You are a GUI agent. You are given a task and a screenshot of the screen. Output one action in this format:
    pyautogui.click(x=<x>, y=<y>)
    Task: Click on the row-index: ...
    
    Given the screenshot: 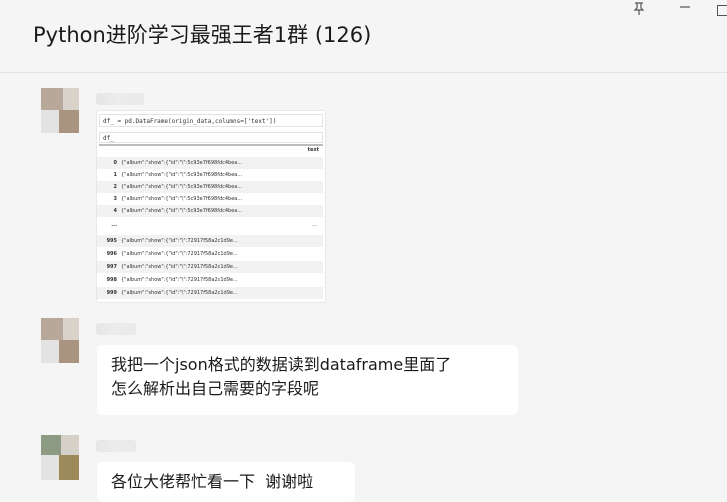 What is the action you would take?
    pyautogui.click(x=114, y=225)
    